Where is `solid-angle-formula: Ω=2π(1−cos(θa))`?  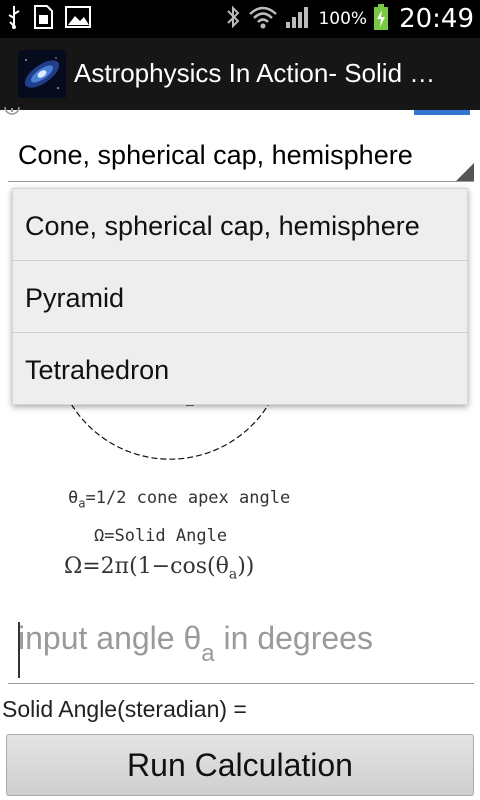 solid-angle-formula: Ω=2π(1−cos(θa)) is located at coordinates (159, 568).